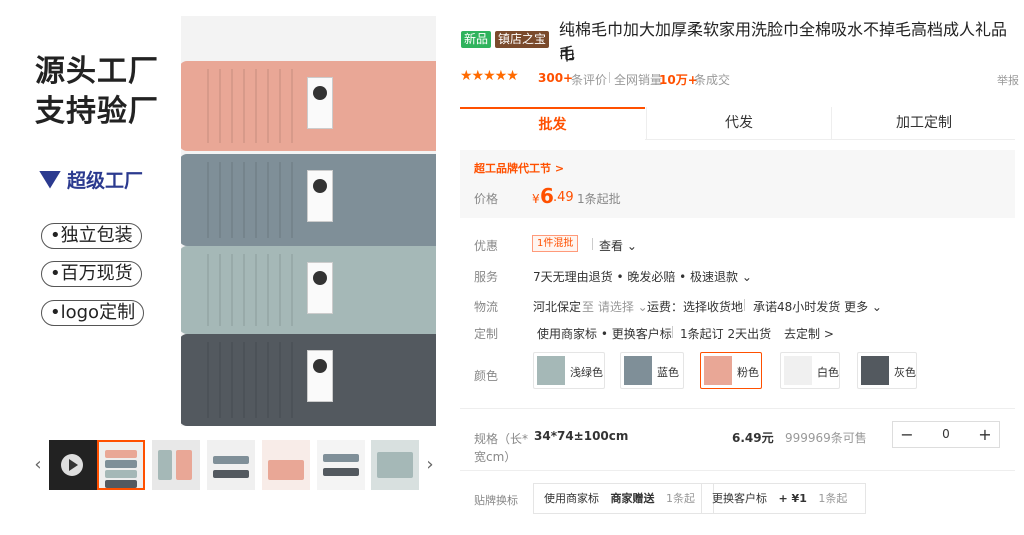  I want to click on thumbnail-video, so click(73, 465).